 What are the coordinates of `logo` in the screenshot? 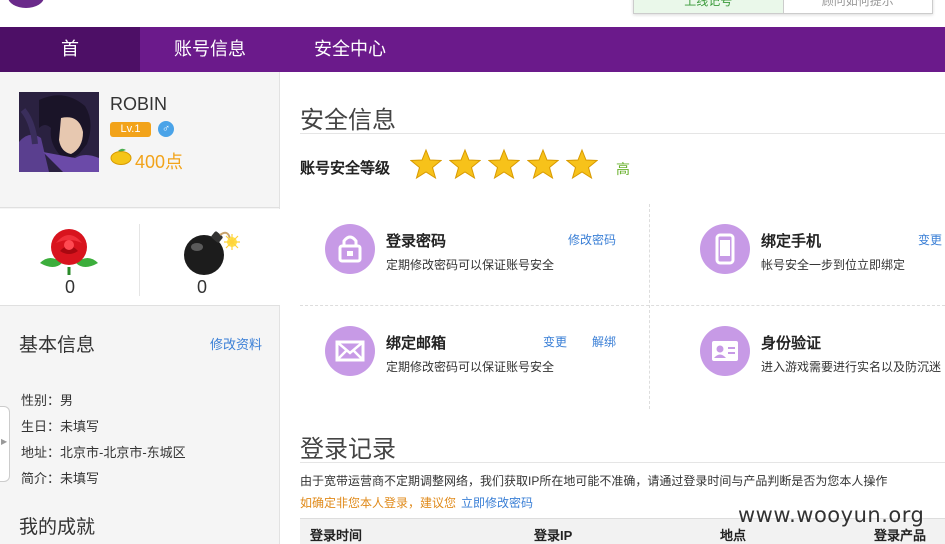 It's located at (26, 4).